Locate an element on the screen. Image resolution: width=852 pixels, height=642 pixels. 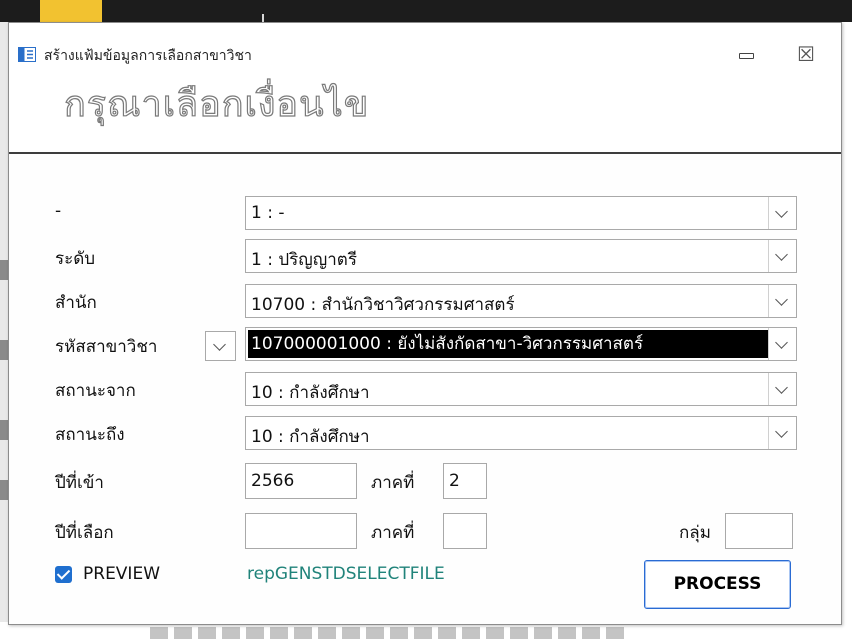
group-label: กลุ่ม is located at coordinates (695, 533).